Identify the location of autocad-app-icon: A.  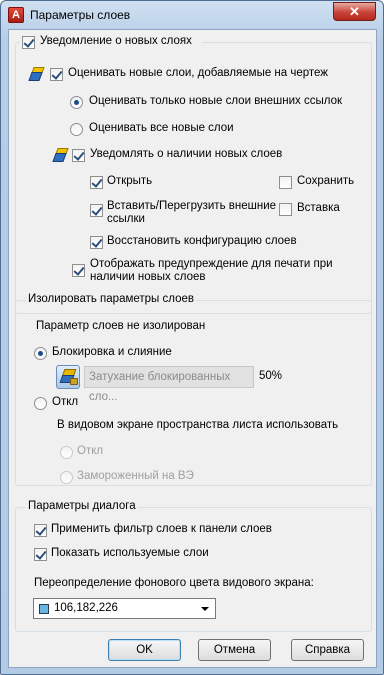
(16, 15).